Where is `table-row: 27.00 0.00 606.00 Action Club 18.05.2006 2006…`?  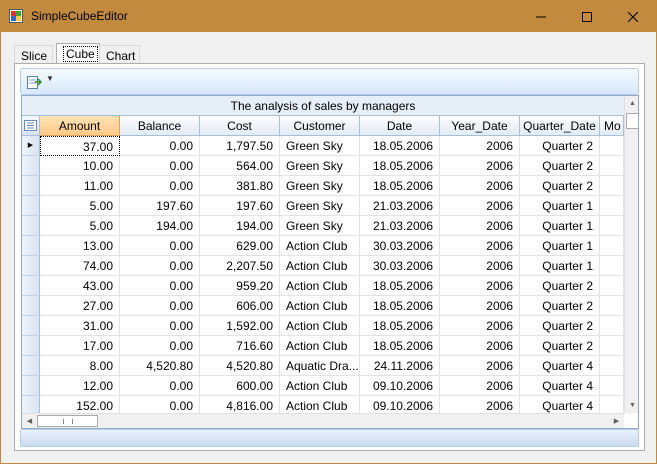 table-row: 27.00 0.00 606.00 Action Club 18.05.2006 2006… is located at coordinates (323, 306).